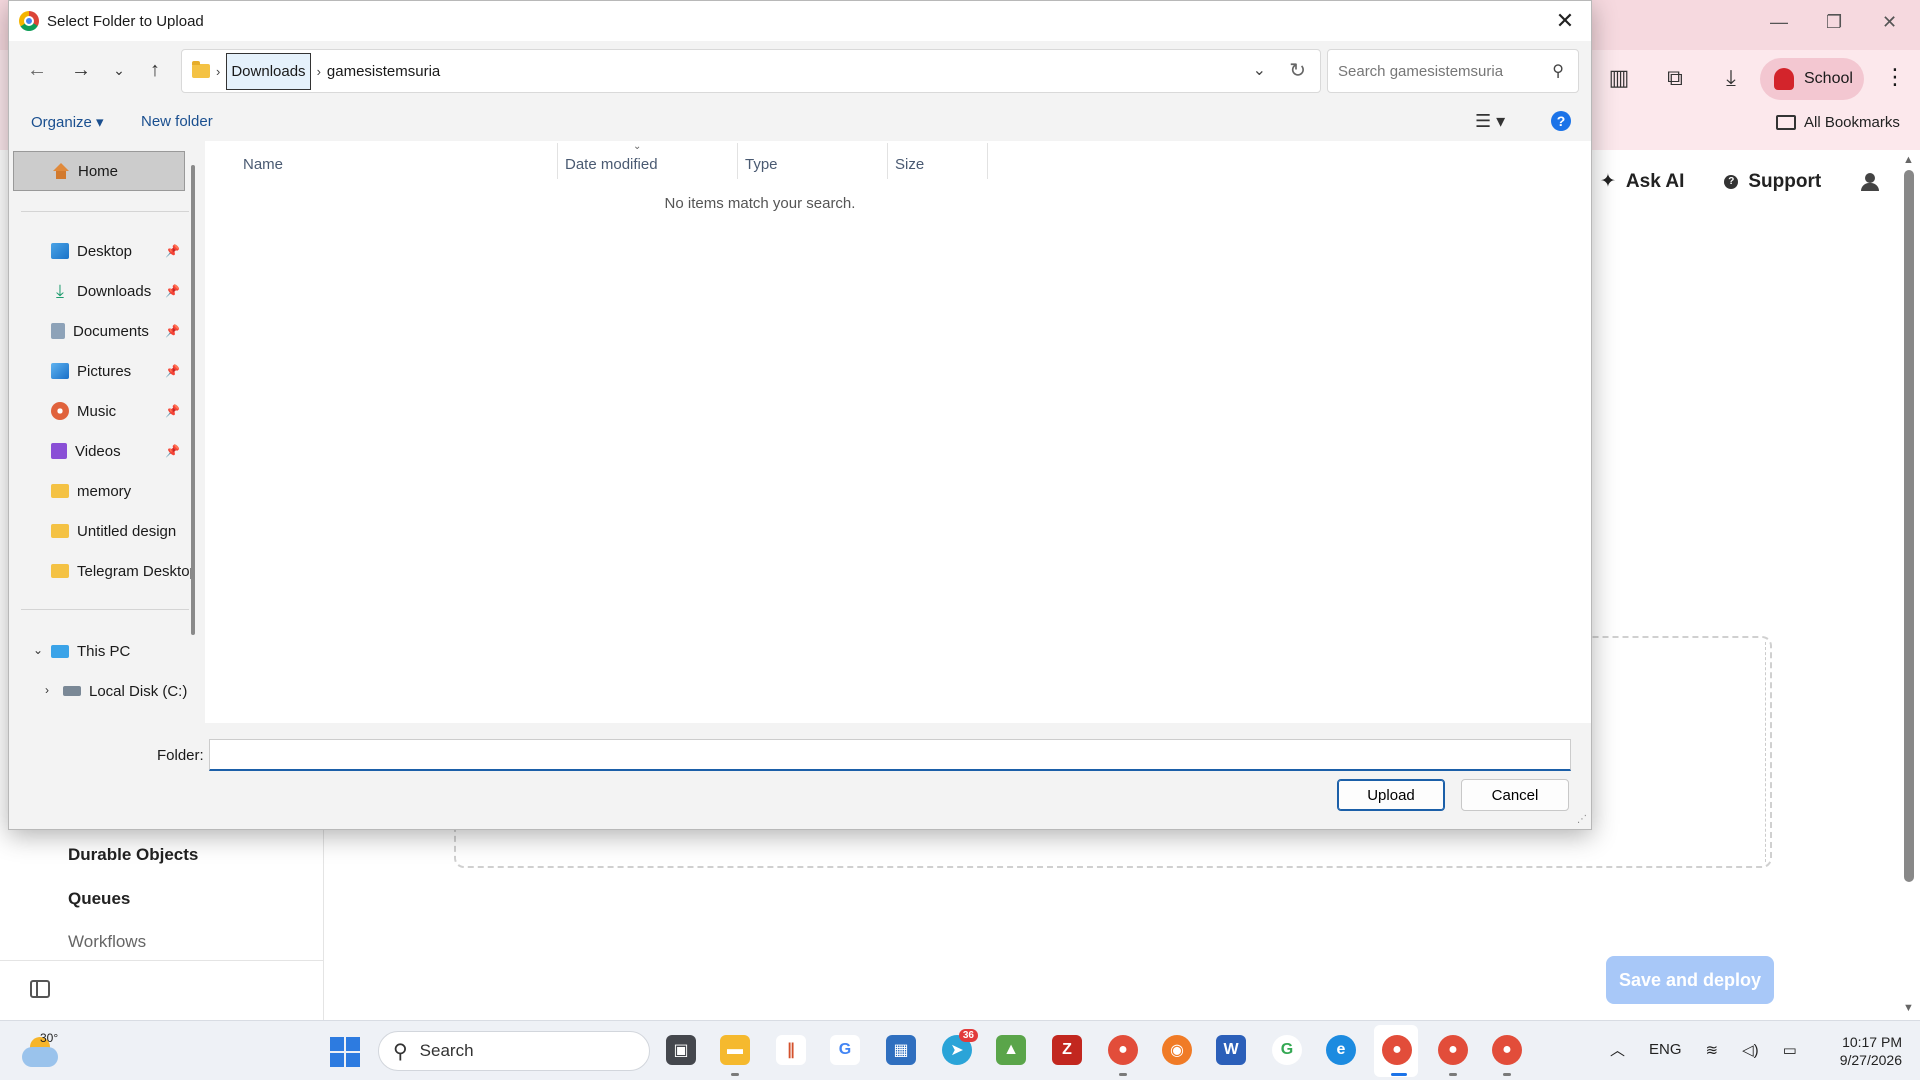  What do you see at coordinates (909, 164) in the screenshot?
I see `column-size: Size` at bounding box center [909, 164].